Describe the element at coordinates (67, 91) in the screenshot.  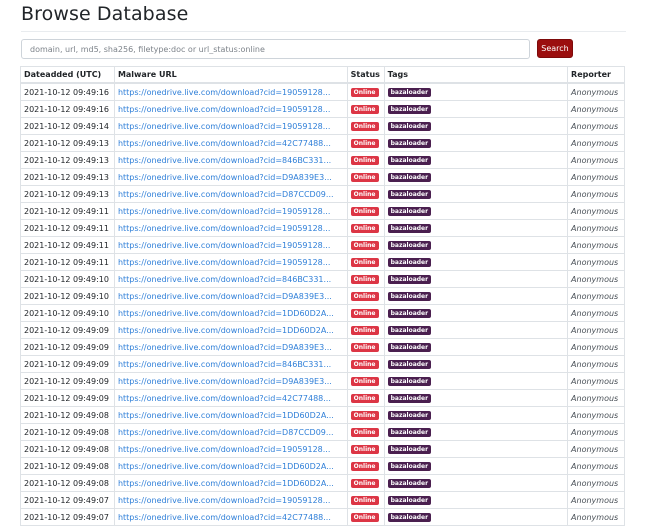
I see `date-added-cell: 2021-10-12 09:49:16` at that location.